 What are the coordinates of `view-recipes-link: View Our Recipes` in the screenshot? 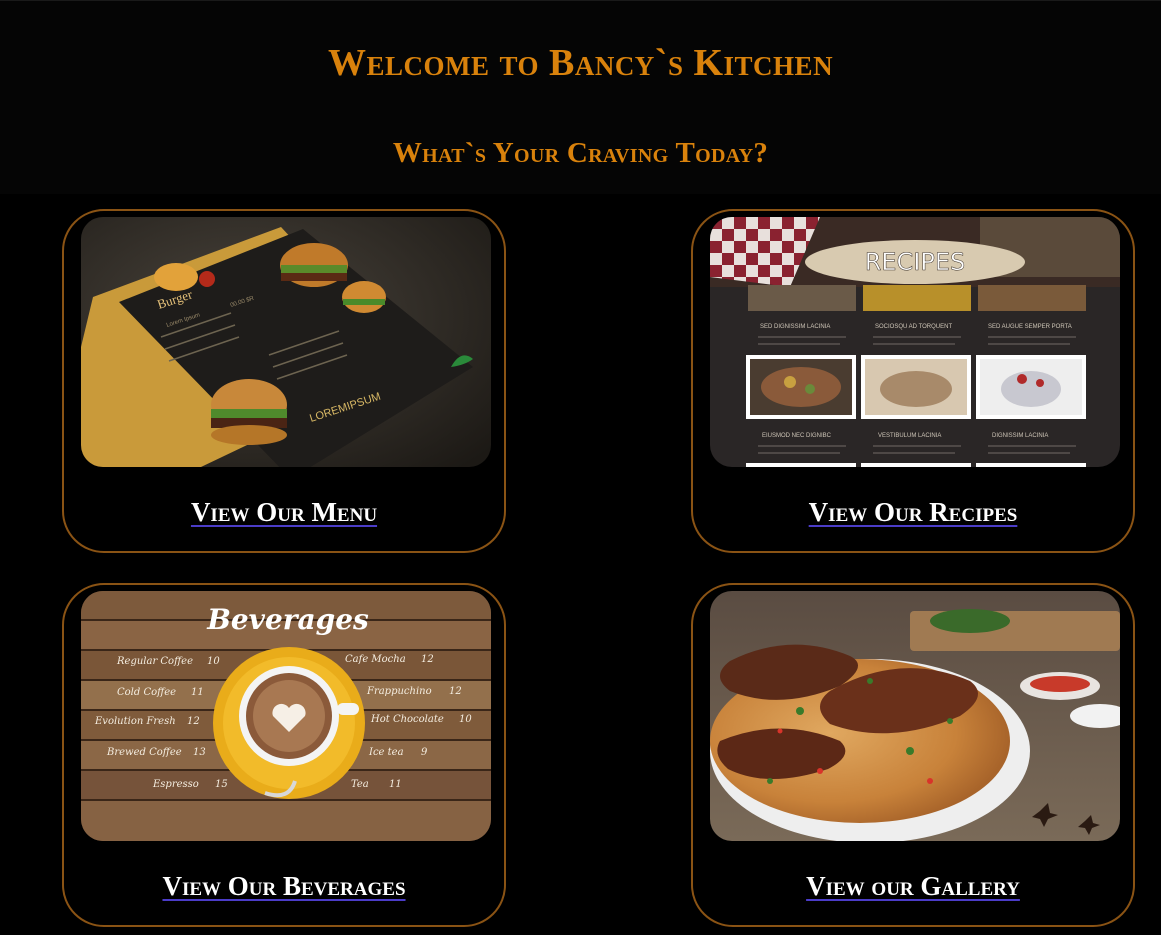 It's located at (913, 512).